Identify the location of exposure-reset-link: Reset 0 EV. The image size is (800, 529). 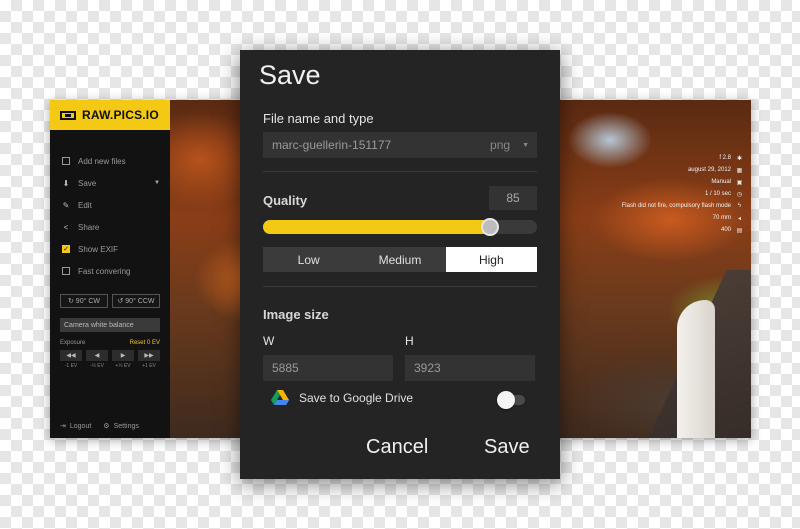
(145, 343).